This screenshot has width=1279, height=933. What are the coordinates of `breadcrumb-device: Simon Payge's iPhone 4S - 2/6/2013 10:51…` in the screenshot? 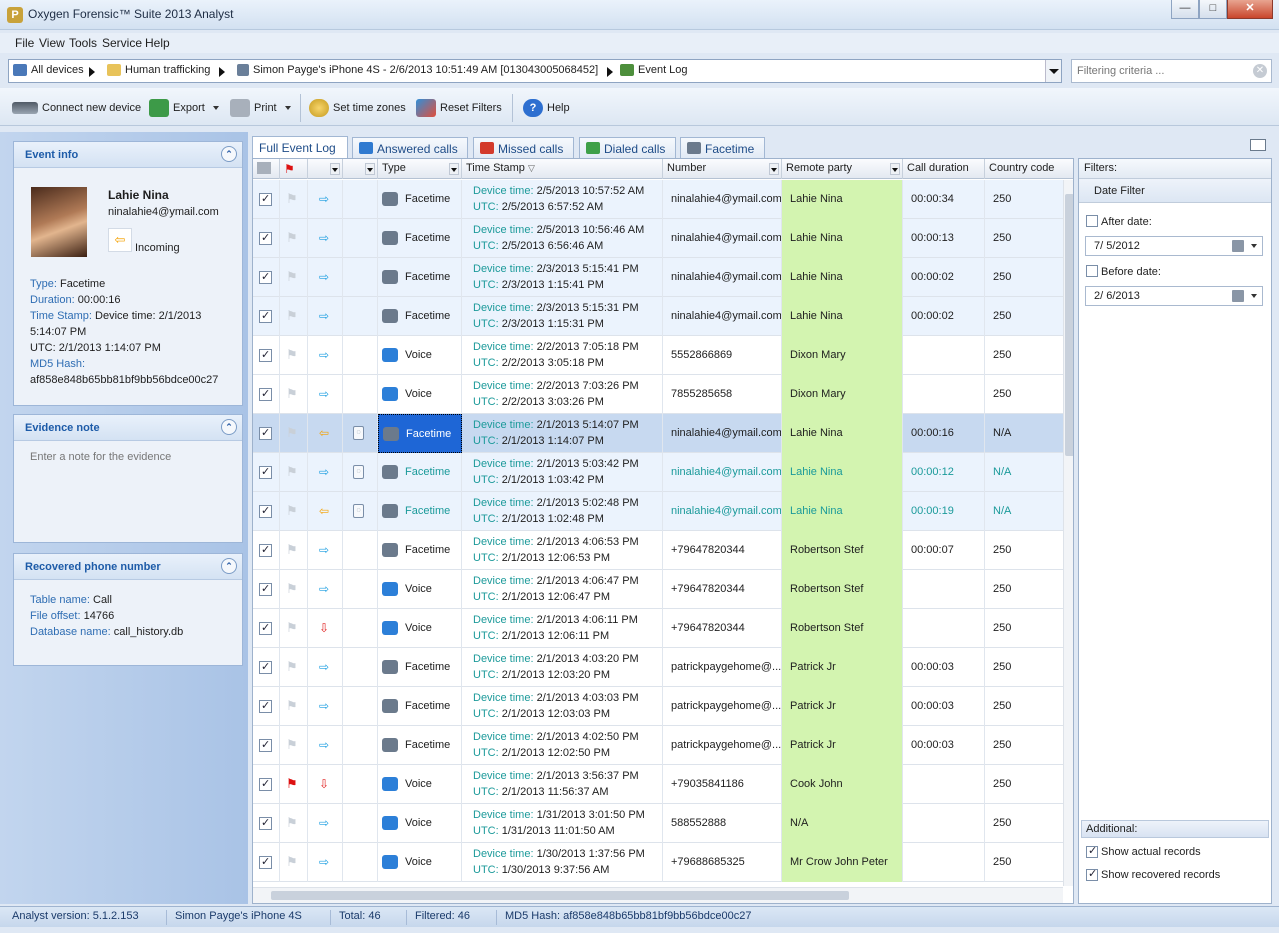 It's located at (417, 70).